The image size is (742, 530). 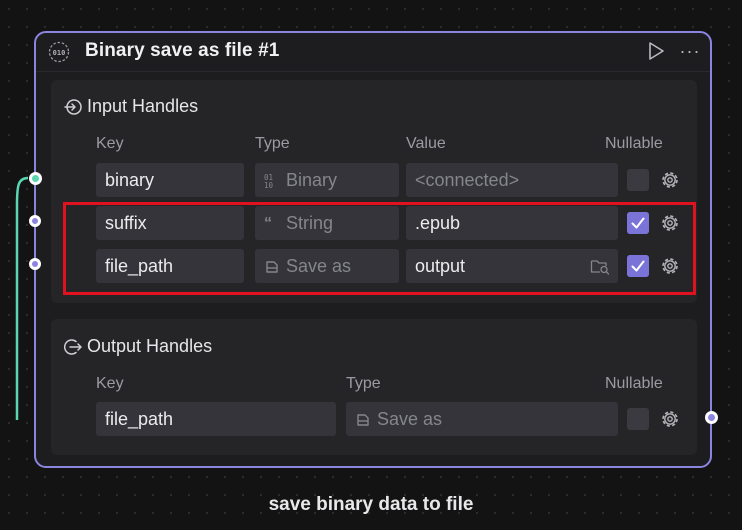 I want to click on node-title: Binary save as file #1, so click(x=182, y=50).